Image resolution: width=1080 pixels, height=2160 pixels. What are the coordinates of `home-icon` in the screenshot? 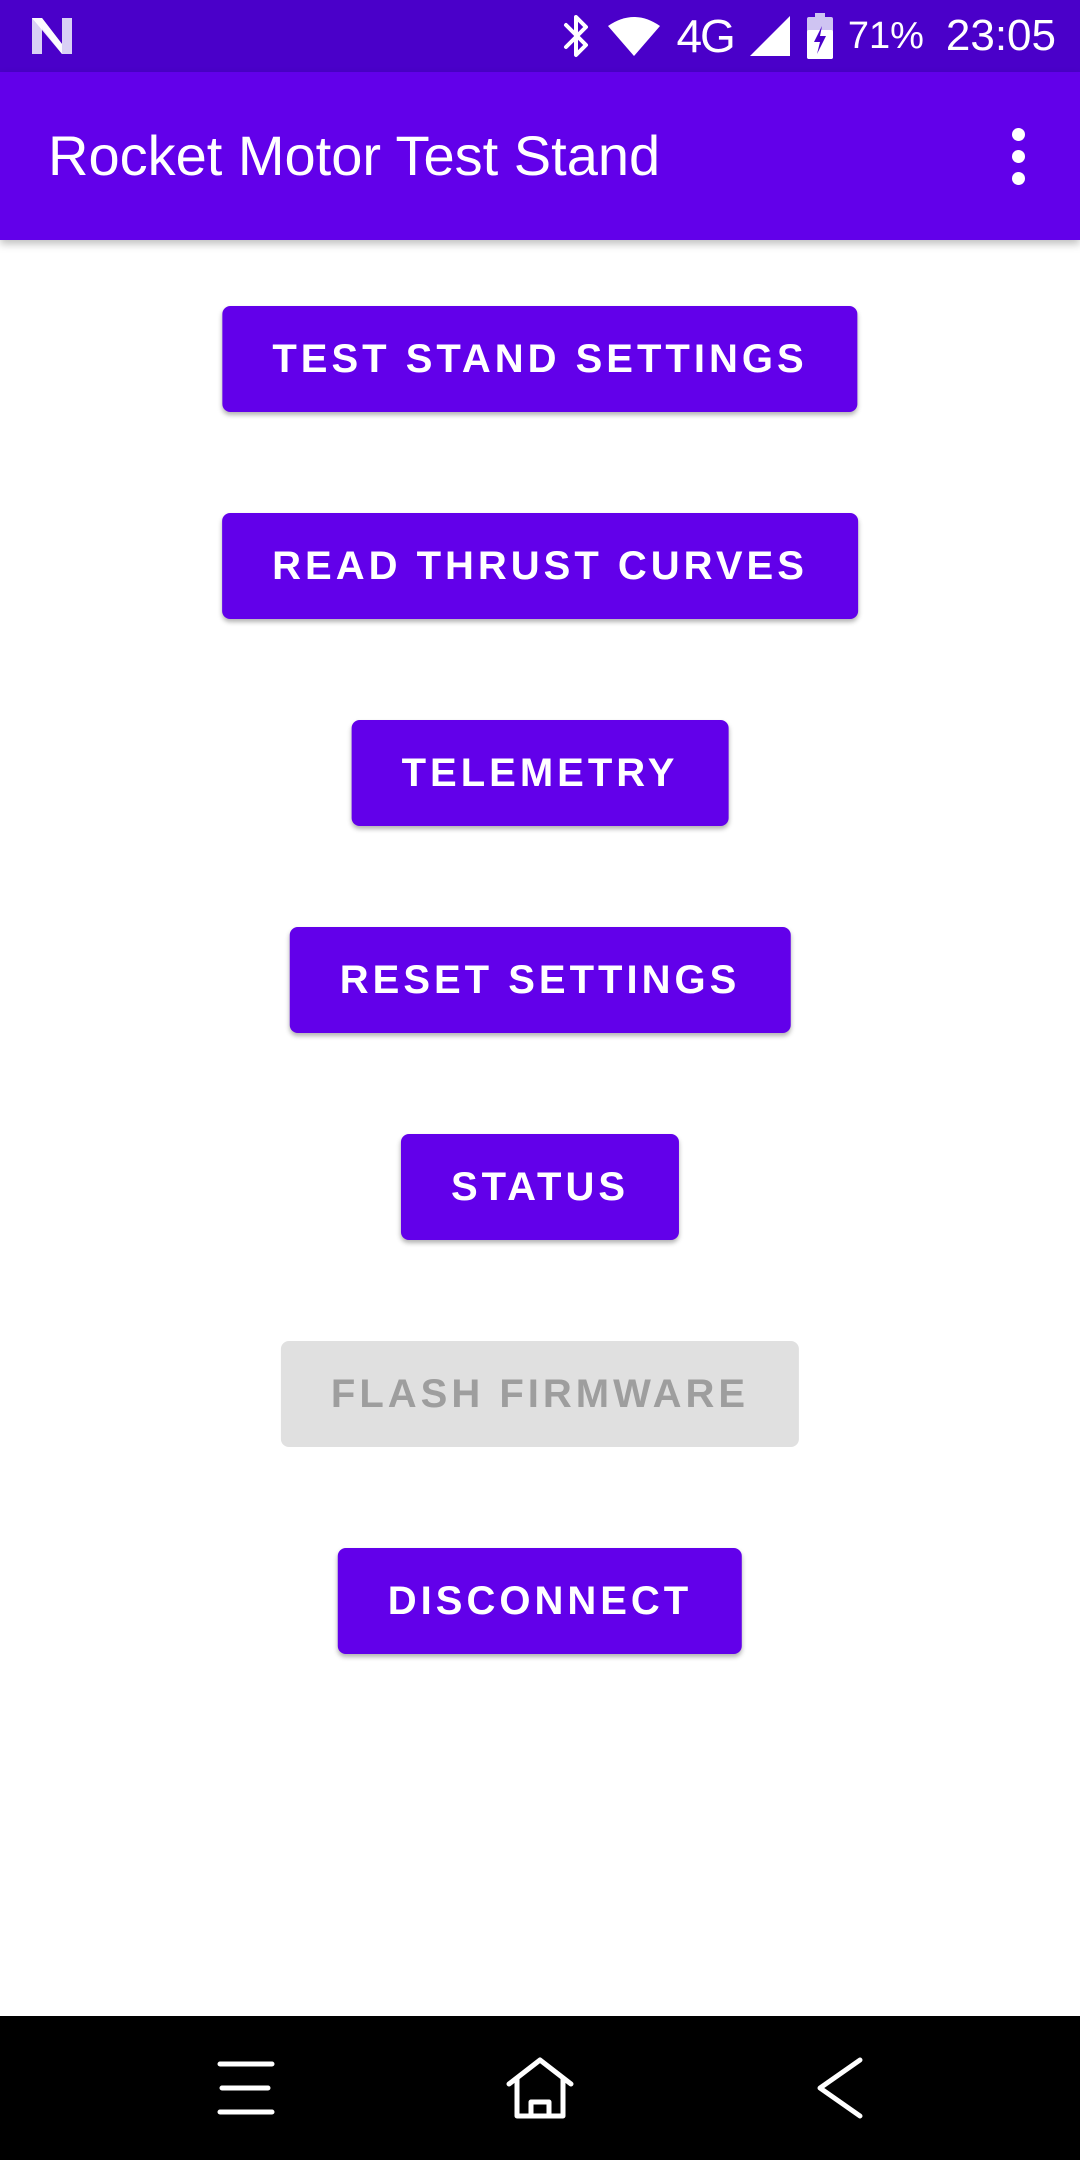 It's located at (540, 2088).